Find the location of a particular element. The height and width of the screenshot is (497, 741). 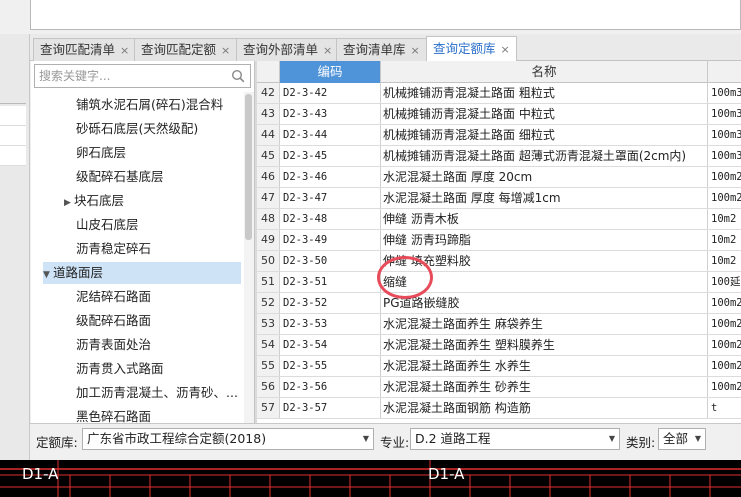

table-row: 49 D2-3-49 伸缝 沥青玛蹄脂 10m2 is located at coordinates (499, 240).